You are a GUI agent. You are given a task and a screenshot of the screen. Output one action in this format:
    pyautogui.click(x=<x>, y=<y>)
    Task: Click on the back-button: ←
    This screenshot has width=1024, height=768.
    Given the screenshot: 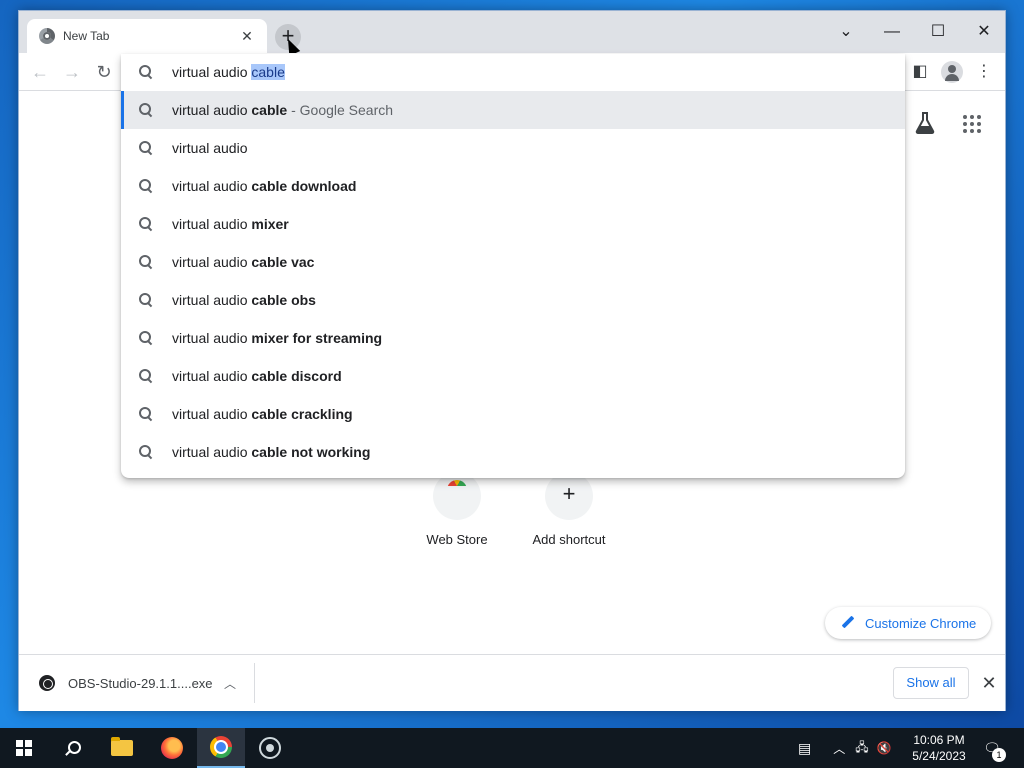 What is the action you would take?
    pyautogui.click(x=40, y=72)
    